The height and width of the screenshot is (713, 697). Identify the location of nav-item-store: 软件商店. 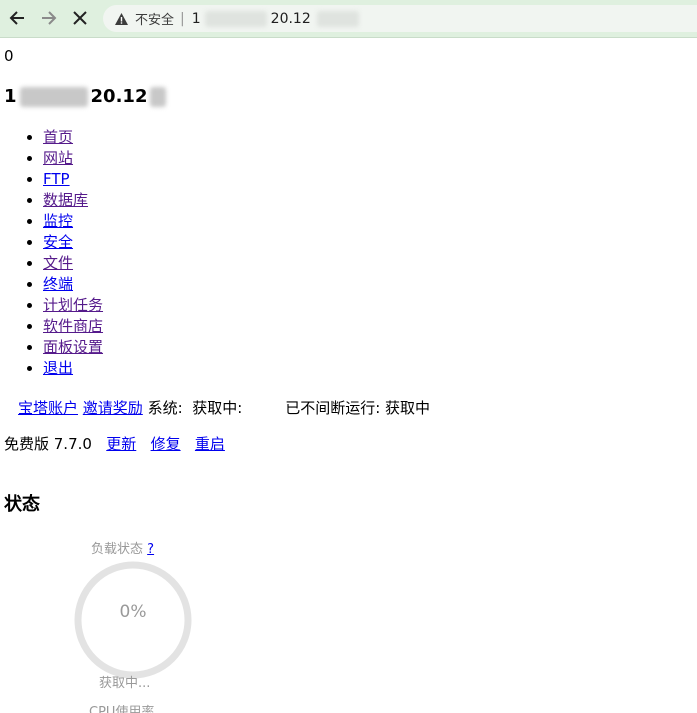
(73, 326).